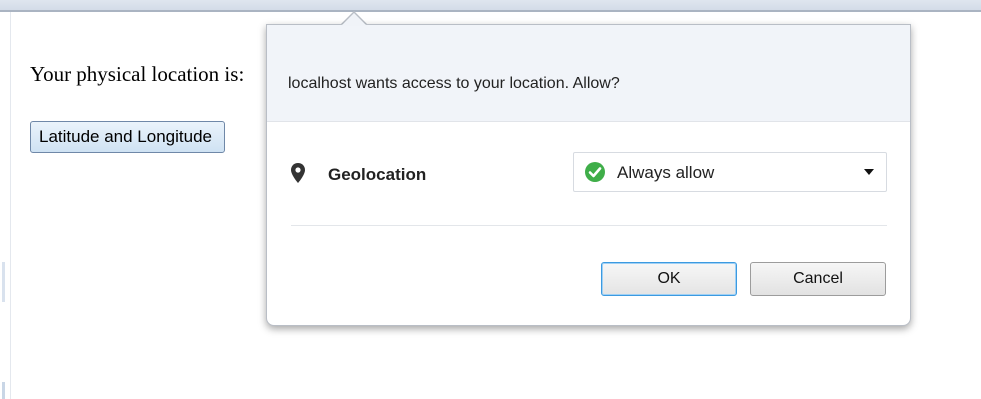 The image size is (981, 399). I want to click on location-prompt-text: Your physical location is:, so click(137, 74).